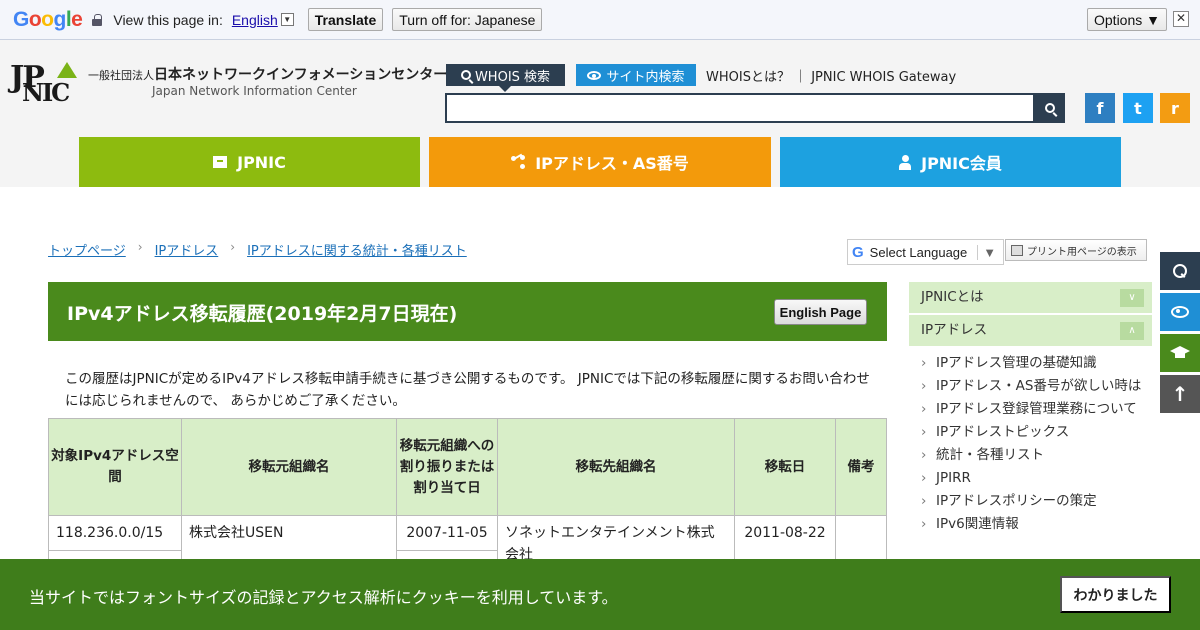  What do you see at coordinates (255, 20) in the screenshot?
I see `language-selector: English` at bounding box center [255, 20].